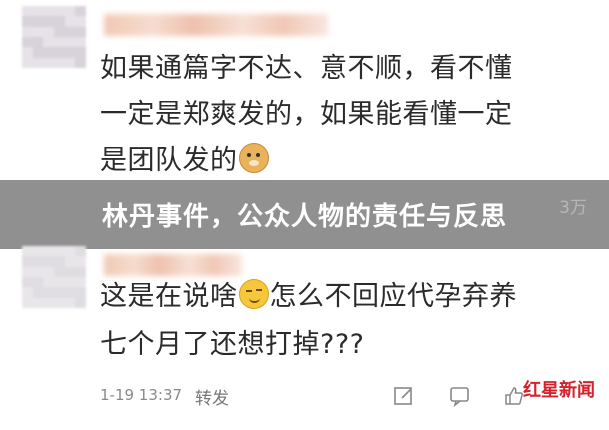  What do you see at coordinates (306, 68) in the screenshot?
I see `comment-line: 如果通篇字不达、意不顺，看不懂` at bounding box center [306, 68].